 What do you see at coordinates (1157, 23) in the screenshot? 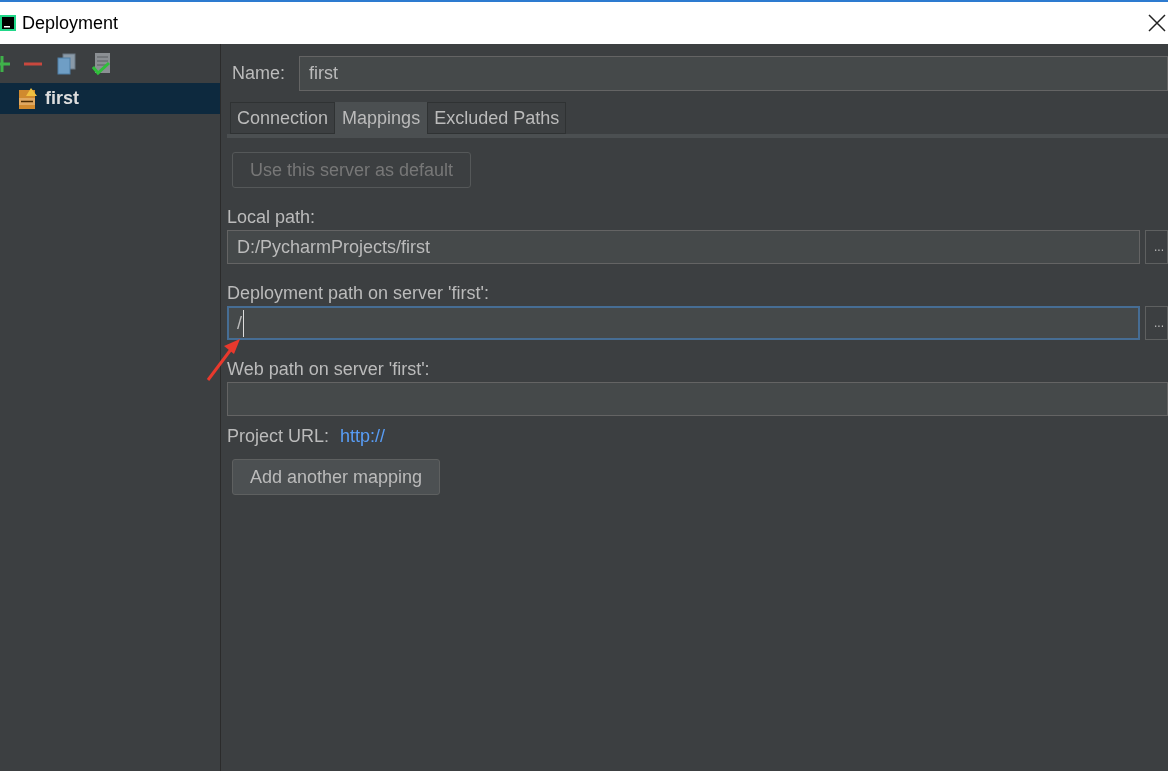
I see `close-icon` at bounding box center [1157, 23].